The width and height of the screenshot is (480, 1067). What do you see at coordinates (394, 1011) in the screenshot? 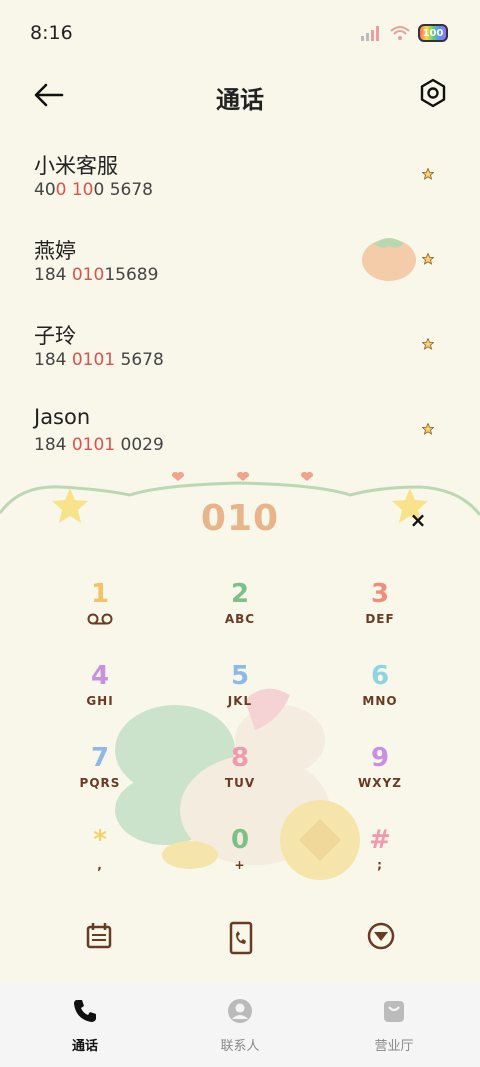
I see `store-icon` at bounding box center [394, 1011].